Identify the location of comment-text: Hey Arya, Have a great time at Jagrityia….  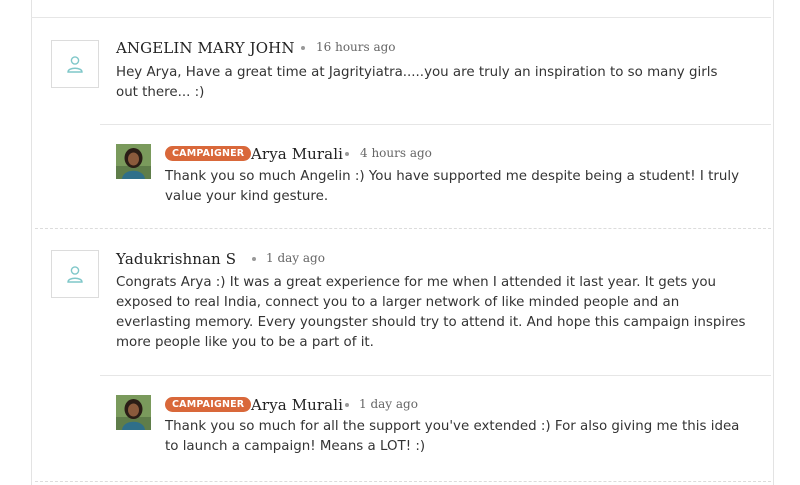
(417, 82).